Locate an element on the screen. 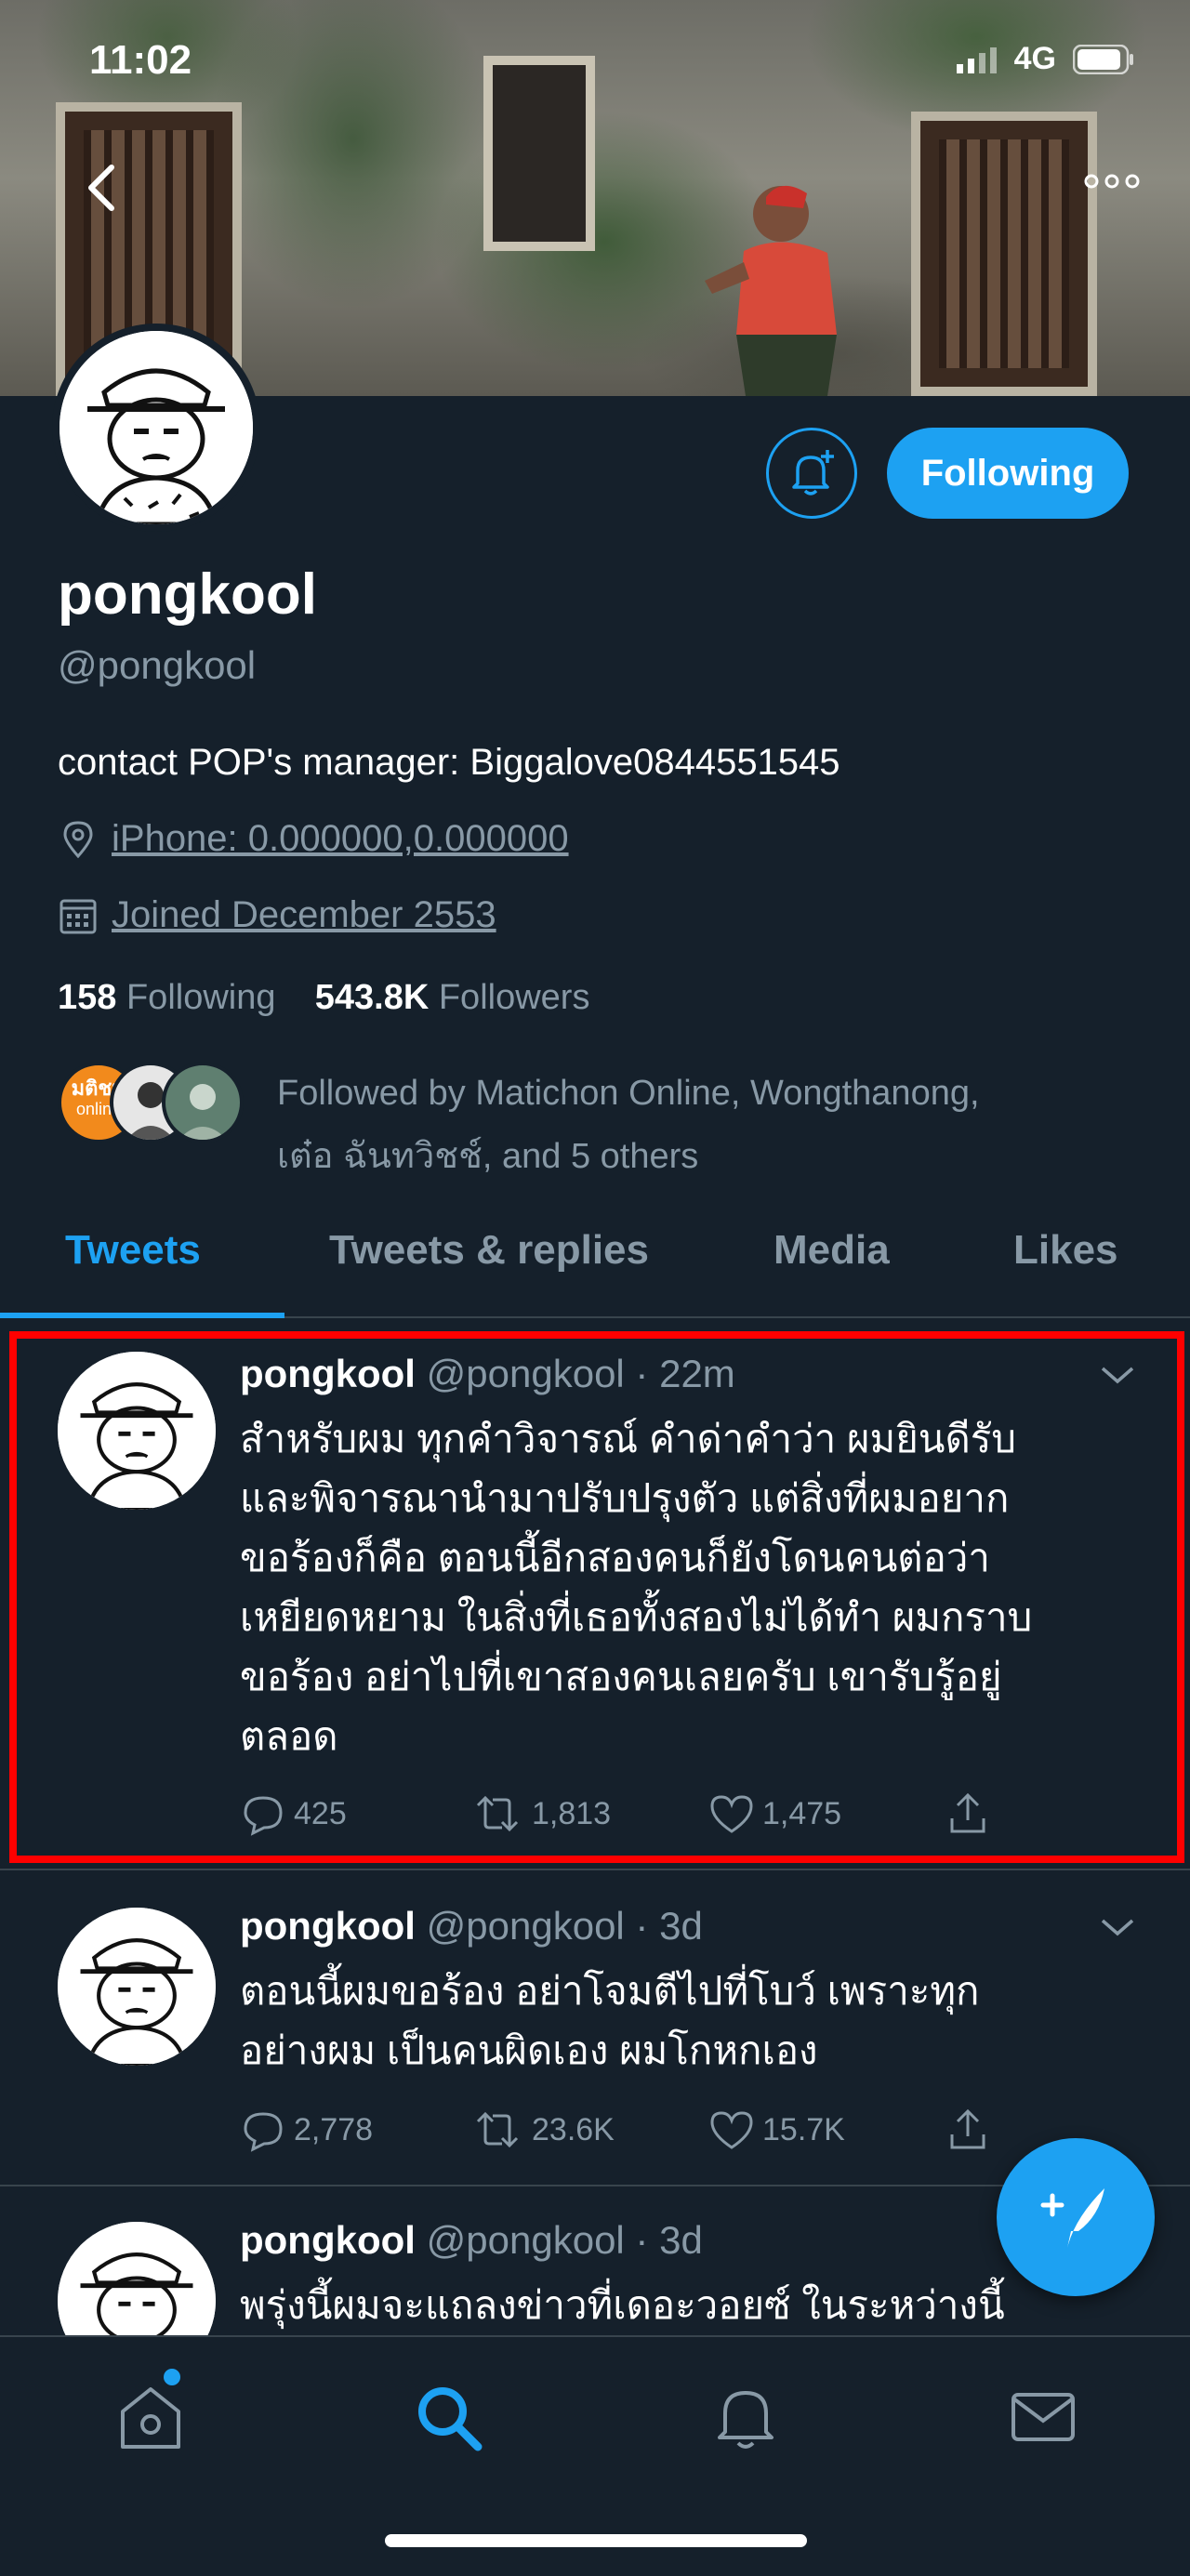 The height and width of the screenshot is (2576, 1190). chevron-down-icon is located at coordinates (1117, 1927).